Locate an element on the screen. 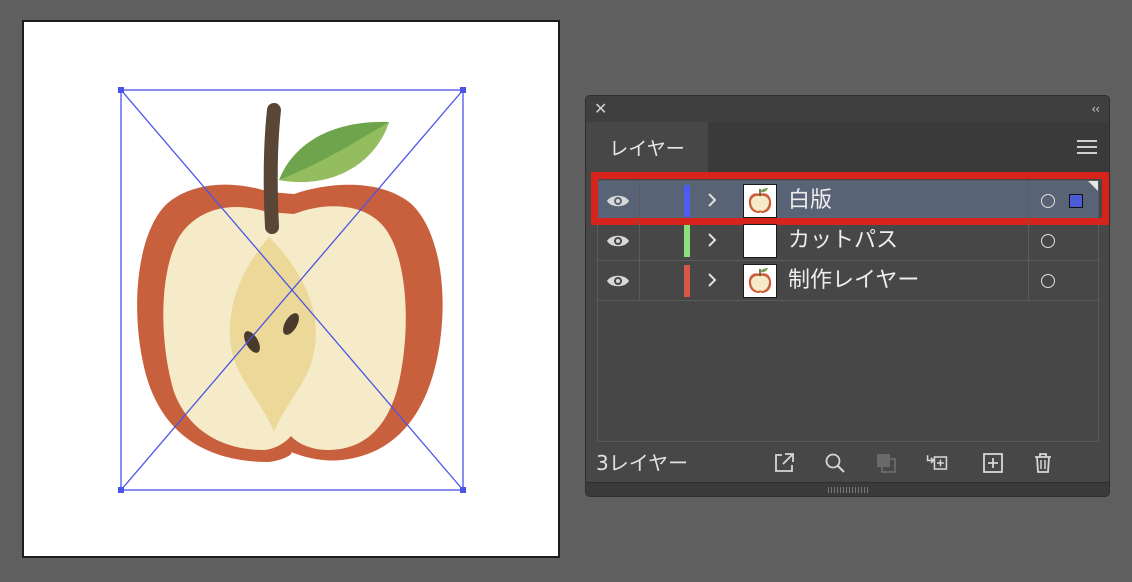  layer-row-cutpath: カットパス is located at coordinates (848, 241).